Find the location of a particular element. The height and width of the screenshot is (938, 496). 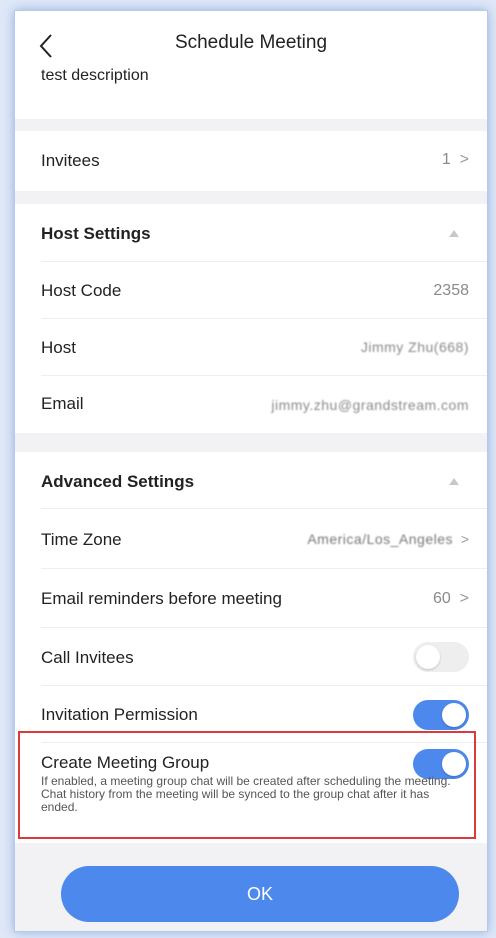

invitation-permission-row: Invitation Permission is located at coordinates (251, 714).